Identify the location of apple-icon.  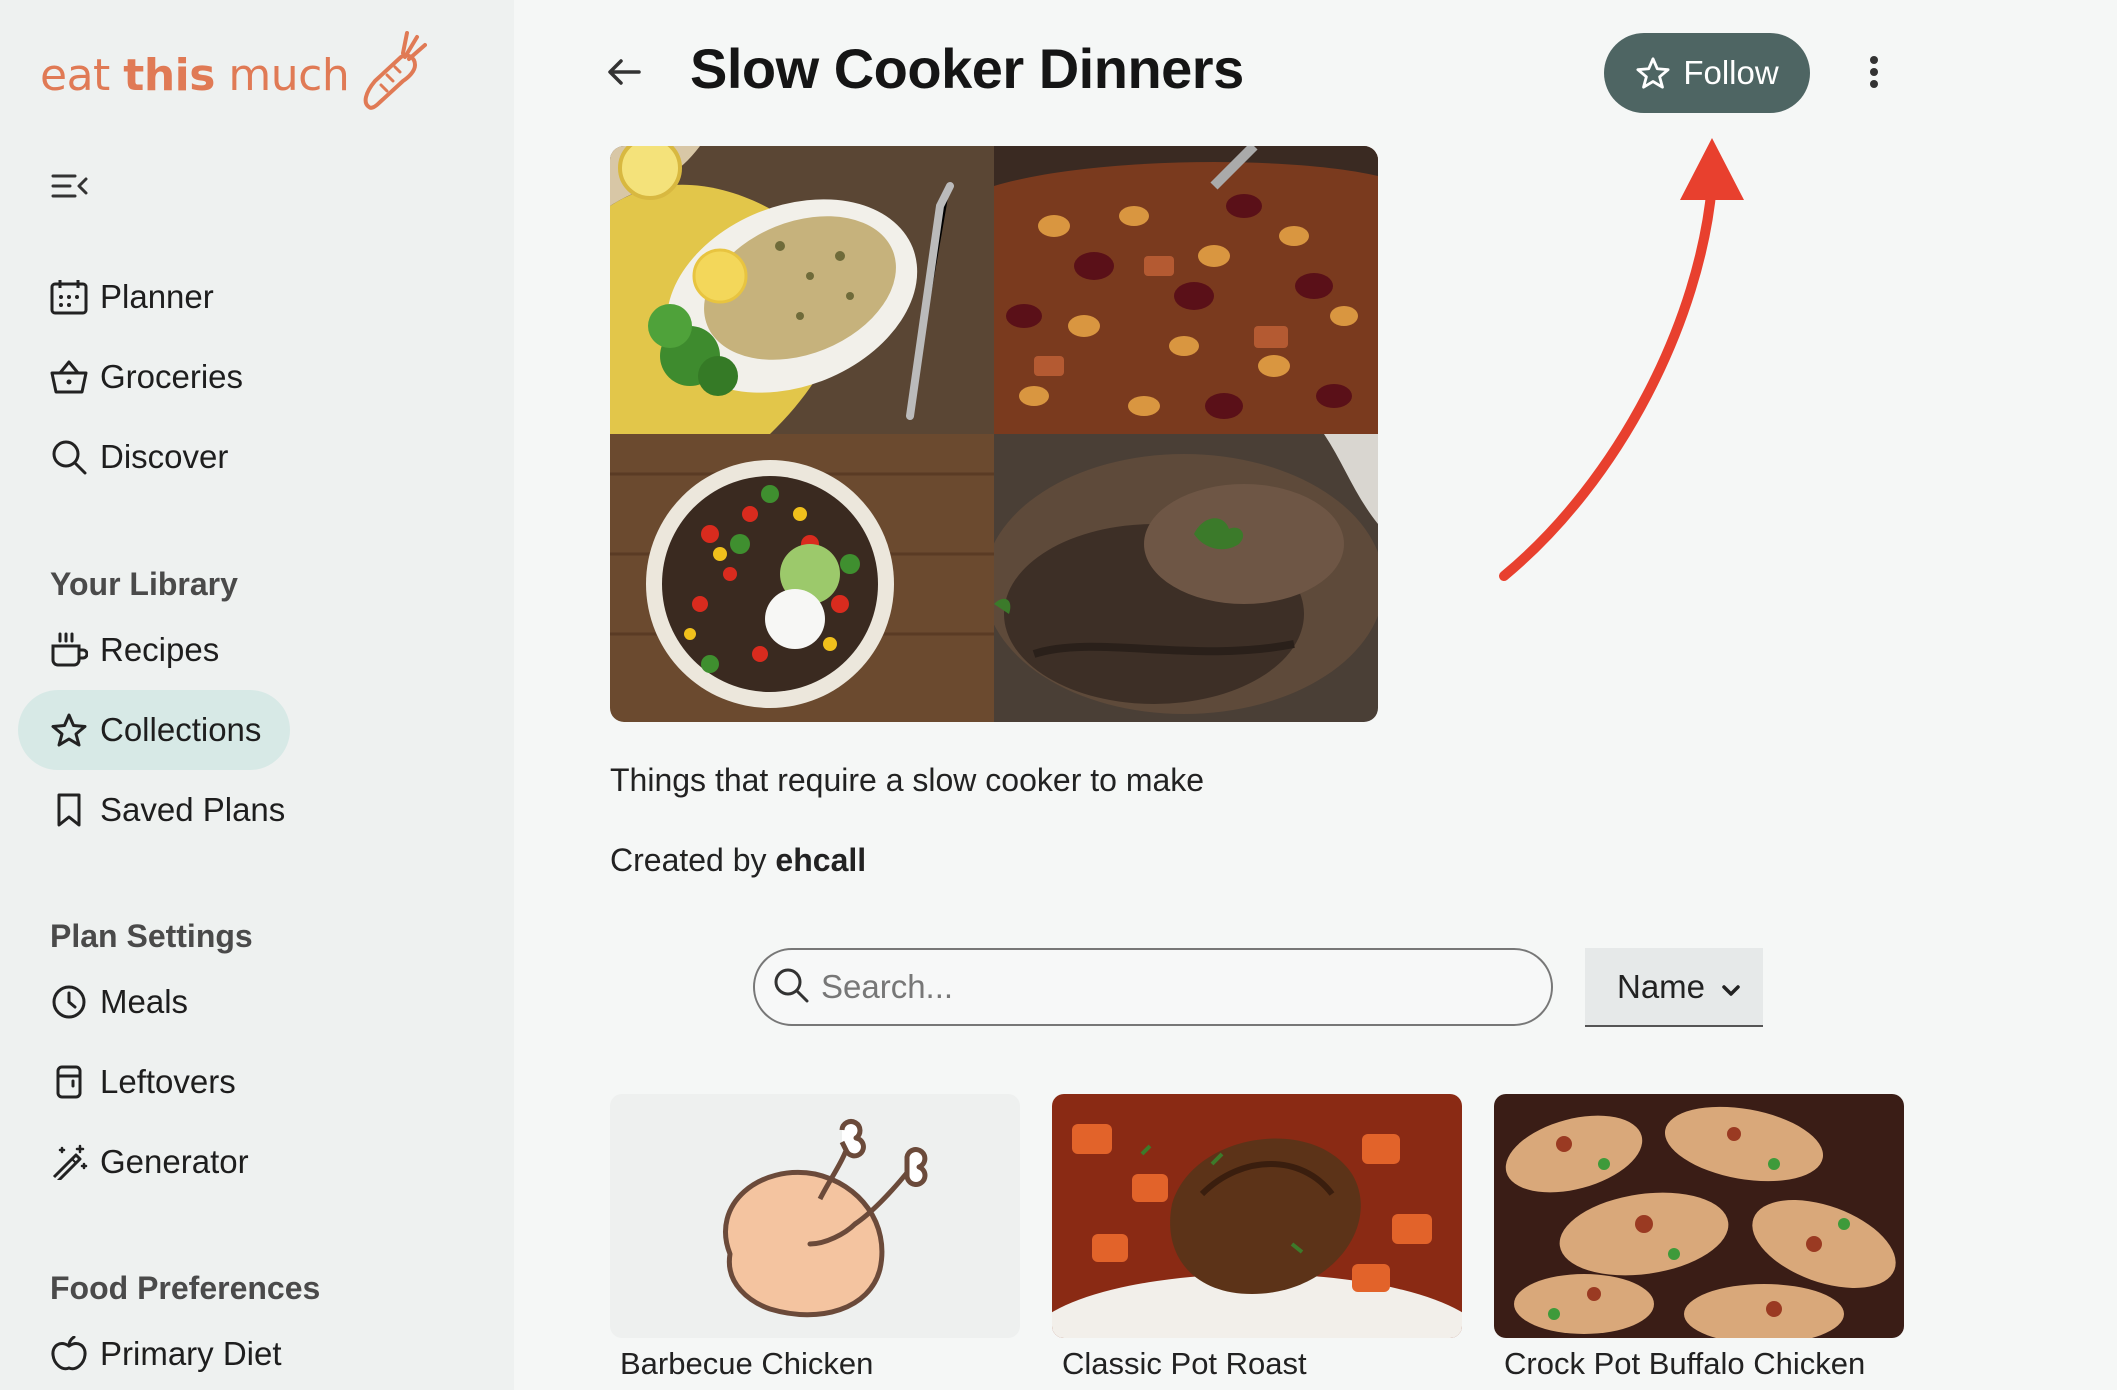
(69, 1354).